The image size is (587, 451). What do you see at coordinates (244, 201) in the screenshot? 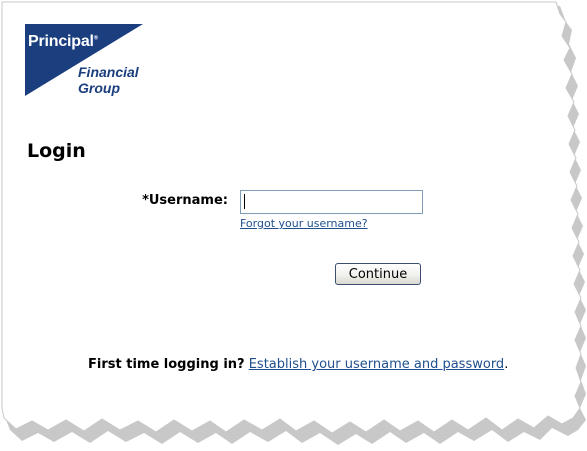
I see `text-caret` at bounding box center [244, 201].